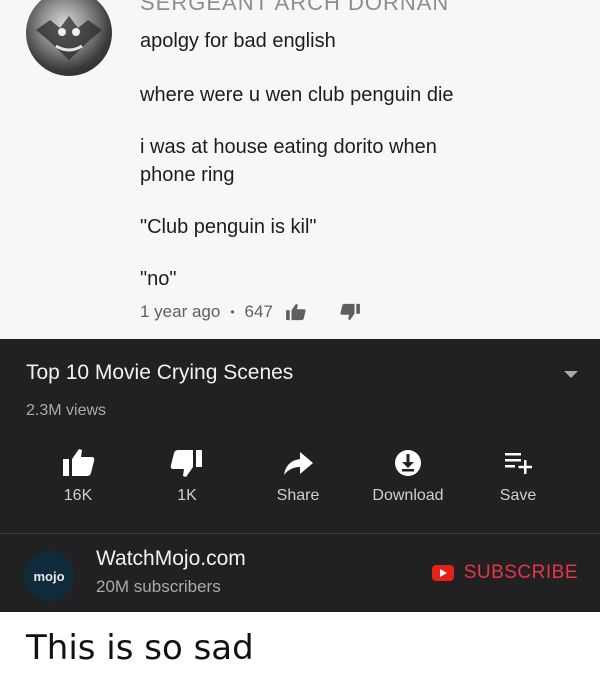  I want to click on share-button: Share, so click(298, 477).